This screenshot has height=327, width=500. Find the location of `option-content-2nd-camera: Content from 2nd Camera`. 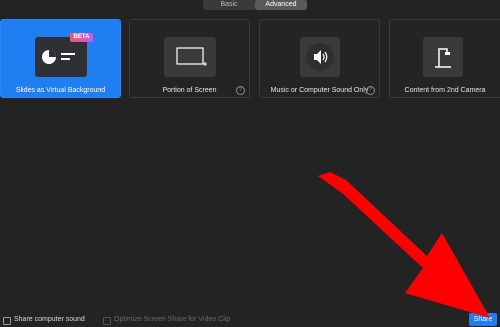

option-content-2nd-camera: Content from 2nd Camera is located at coordinates (444, 58).